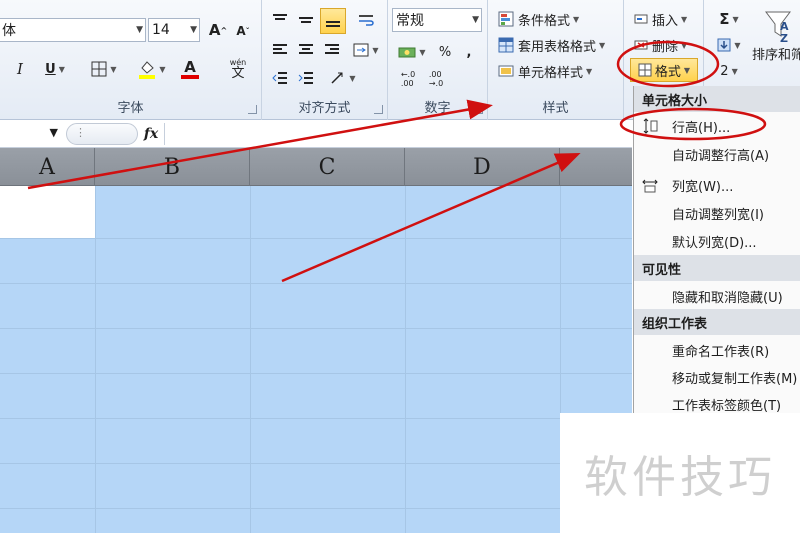  Describe the element at coordinates (47, 167) in the screenshot. I see `column-header-a: A` at that location.